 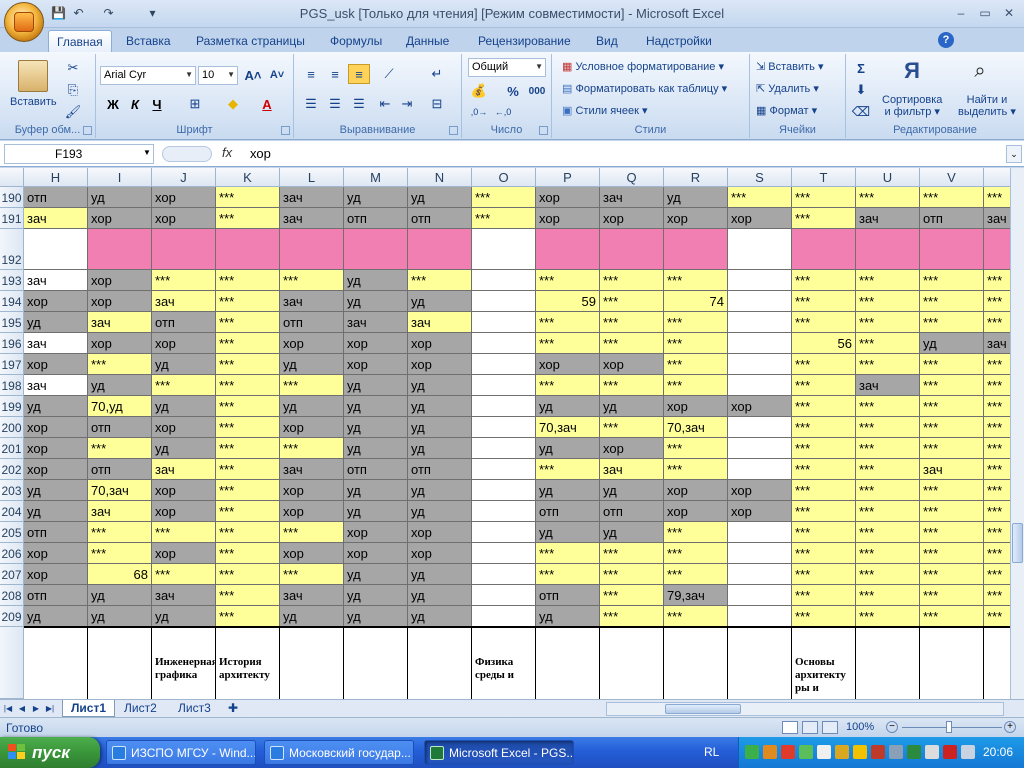 What do you see at coordinates (12, 249) in the screenshot?
I see `row-header: 192` at bounding box center [12, 249].